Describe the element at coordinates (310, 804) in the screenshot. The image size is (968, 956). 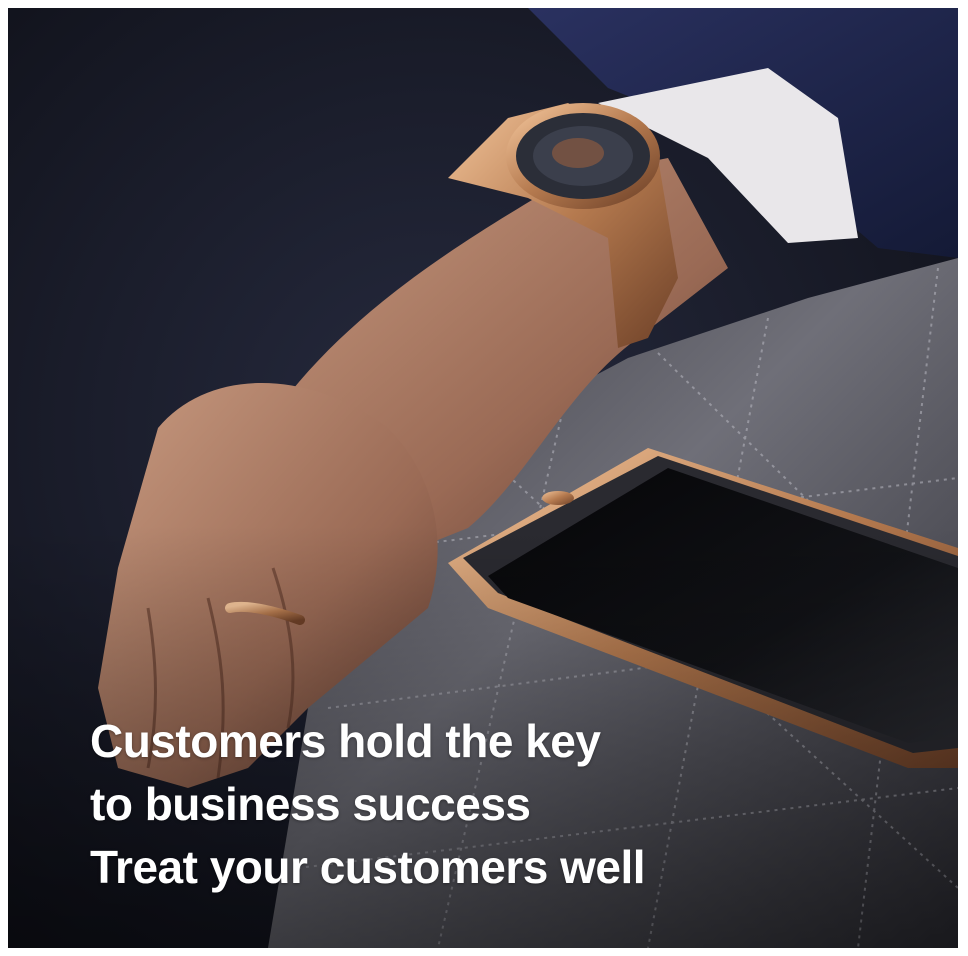
I see `caption-line-2: to business success` at that location.